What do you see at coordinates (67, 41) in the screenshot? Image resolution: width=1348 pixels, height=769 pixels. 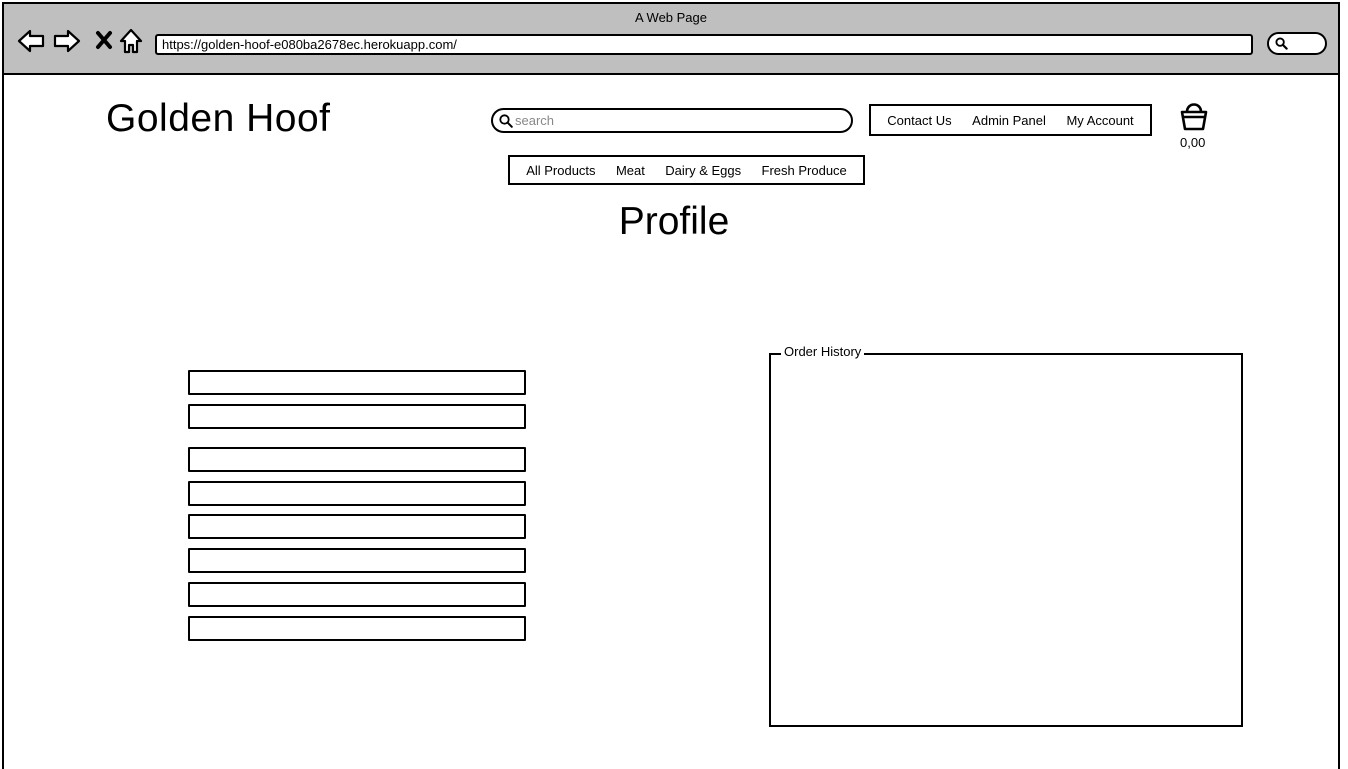 I see `forward-arrow-icon` at bounding box center [67, 41].